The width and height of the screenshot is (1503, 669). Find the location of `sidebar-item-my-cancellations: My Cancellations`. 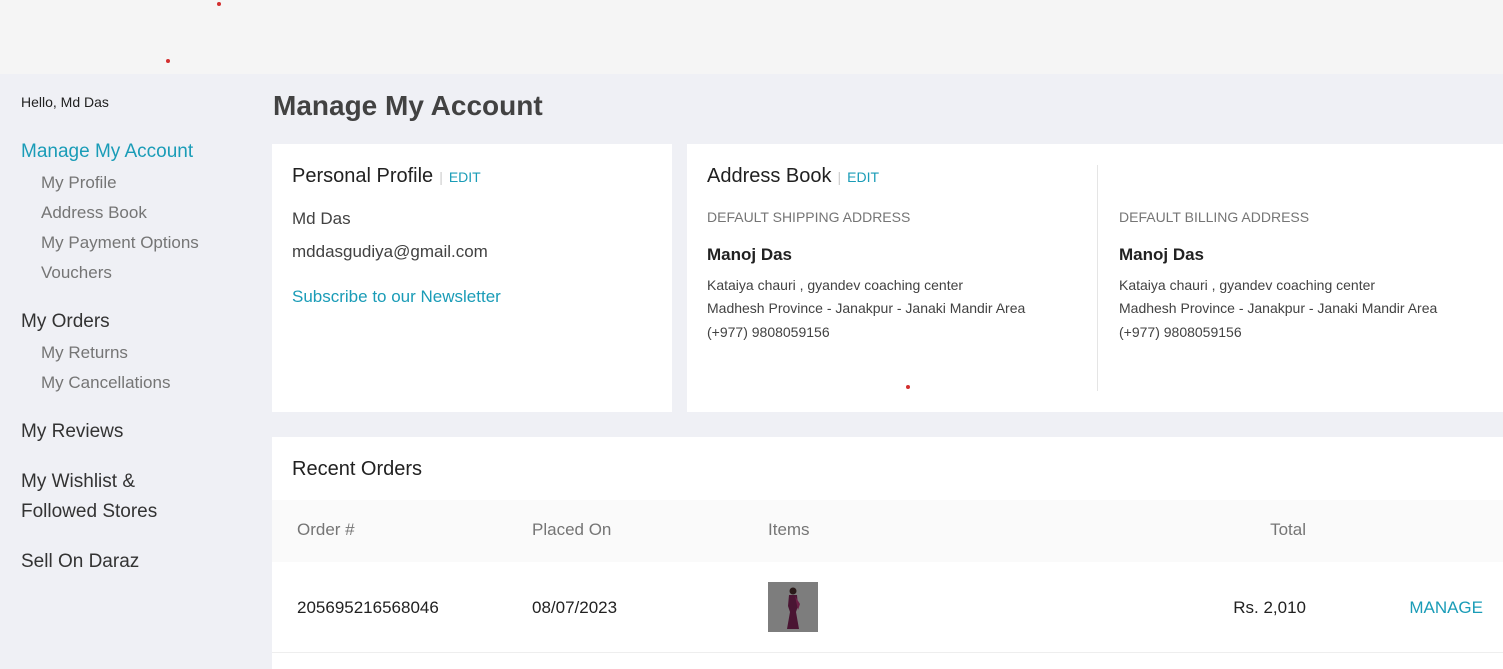

sidebar-item-my-cancellations: My Cancellations is located at coordinates (105, 383).